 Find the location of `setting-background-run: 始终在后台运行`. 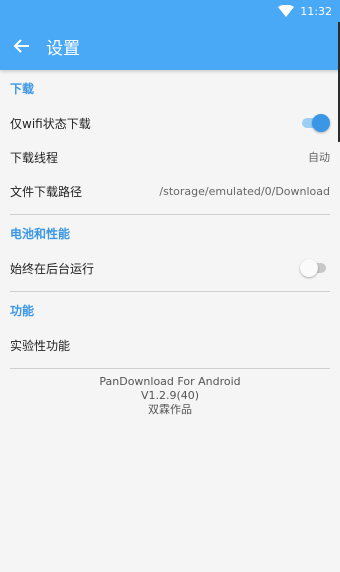

setting-background-run: 始终在后台运行 is located at coordinates (170, 268).